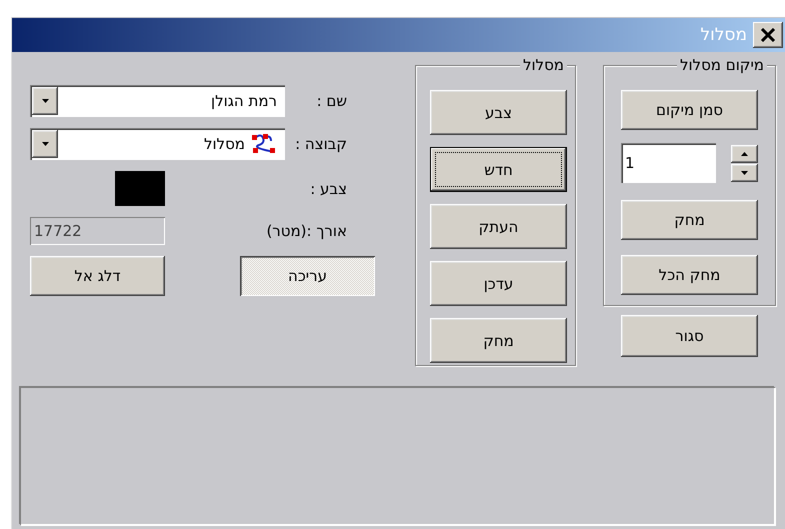 The width and height of the screenshot is (785, 529). Describe the element at coordinates (328, 189) in the screenshot. I see `color-label: צבע :` at that location.